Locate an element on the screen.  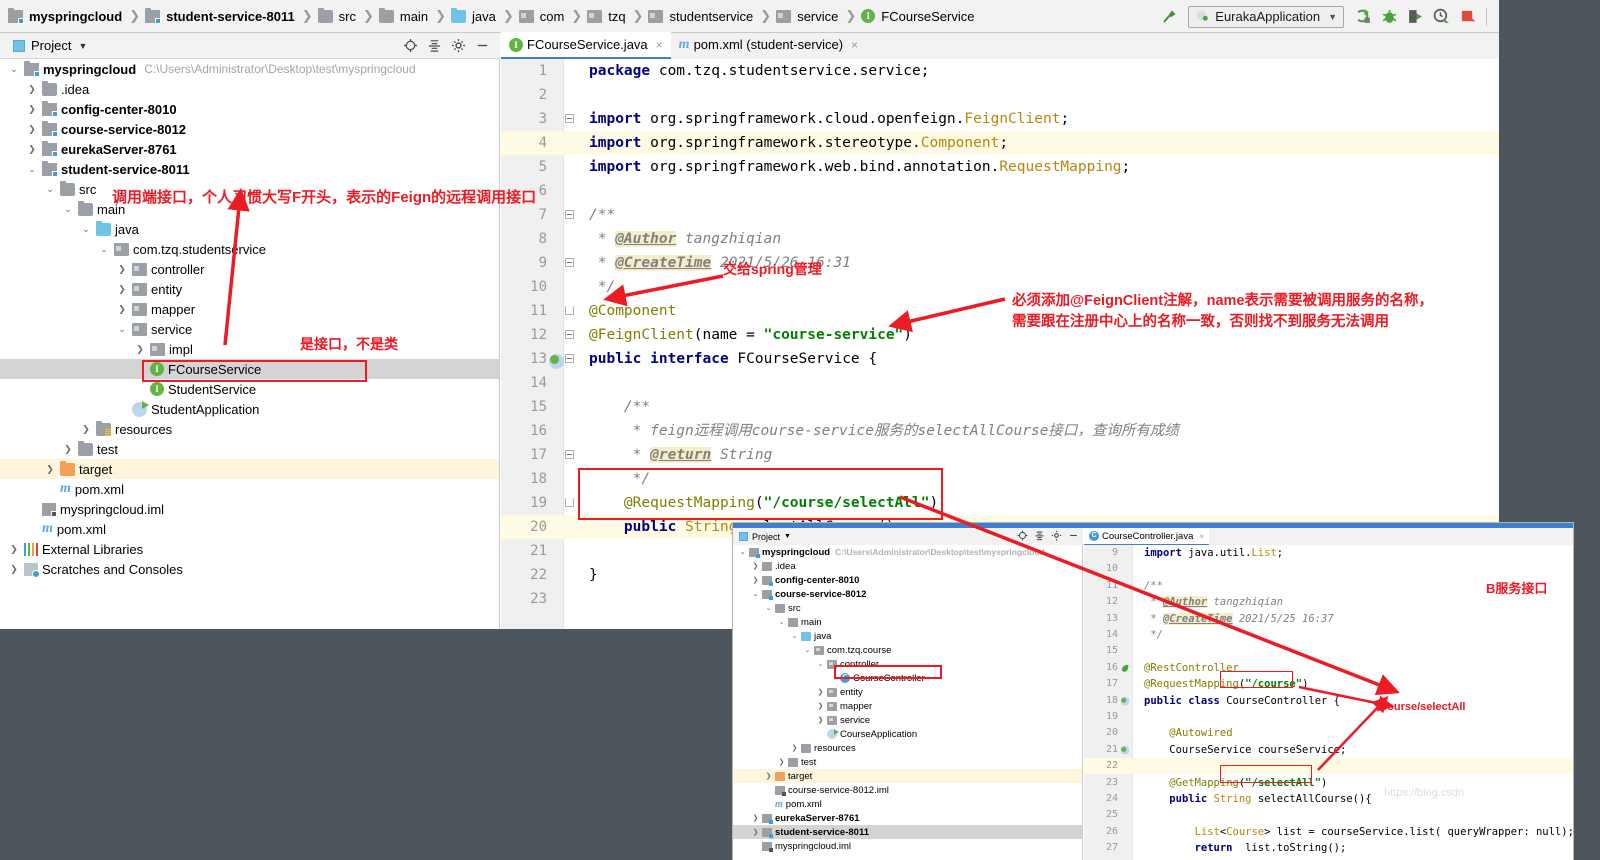
code-line: 8 * @Author tangzhiqian is located at coordinates (1000, 239).